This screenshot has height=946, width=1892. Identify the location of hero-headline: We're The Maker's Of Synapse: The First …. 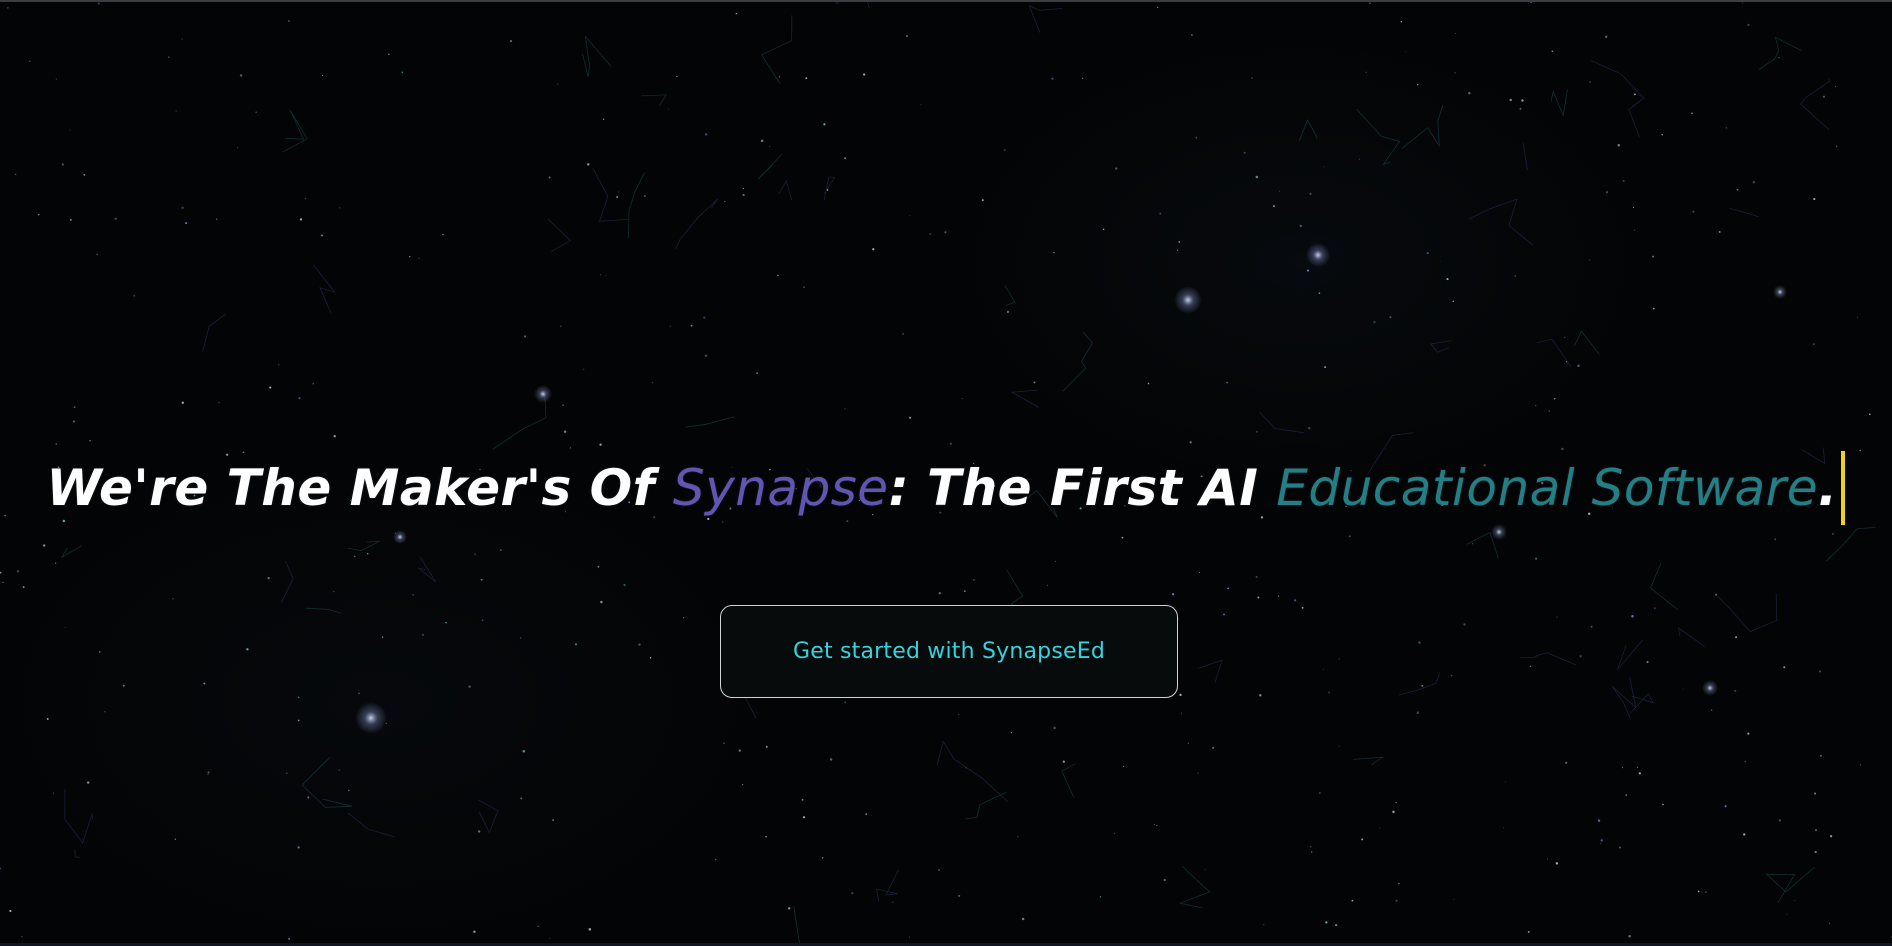
(946, 488).